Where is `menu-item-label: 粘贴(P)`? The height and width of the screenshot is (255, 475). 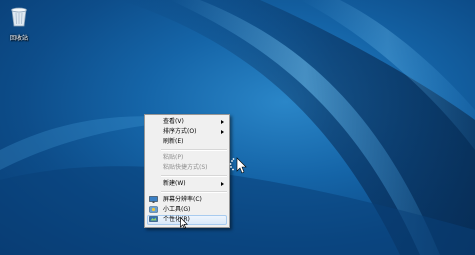 menu-item-label: 粘贴(P) is located at coordinates (173, 157).